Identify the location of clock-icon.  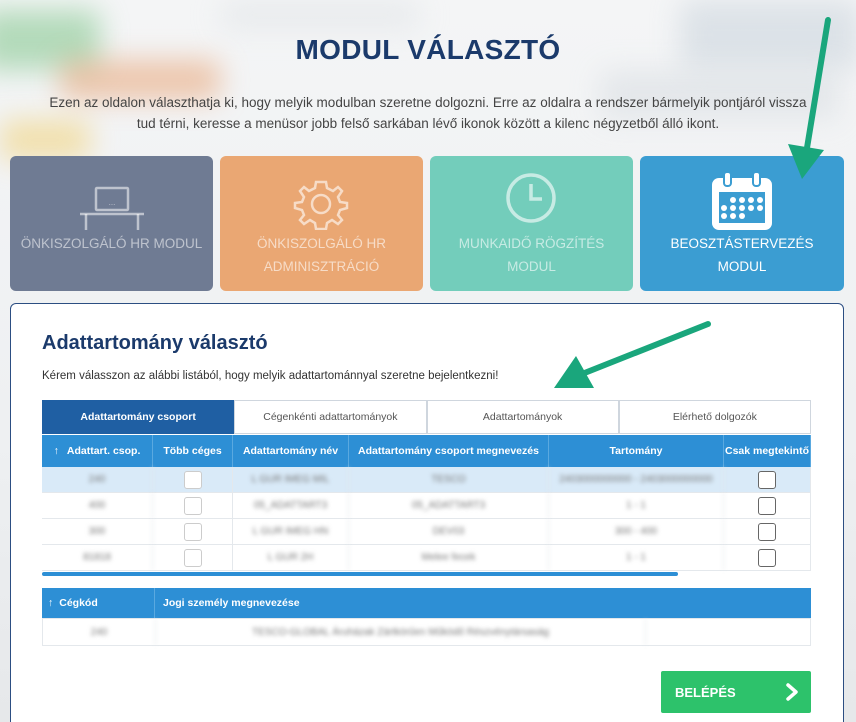
(531, 198).